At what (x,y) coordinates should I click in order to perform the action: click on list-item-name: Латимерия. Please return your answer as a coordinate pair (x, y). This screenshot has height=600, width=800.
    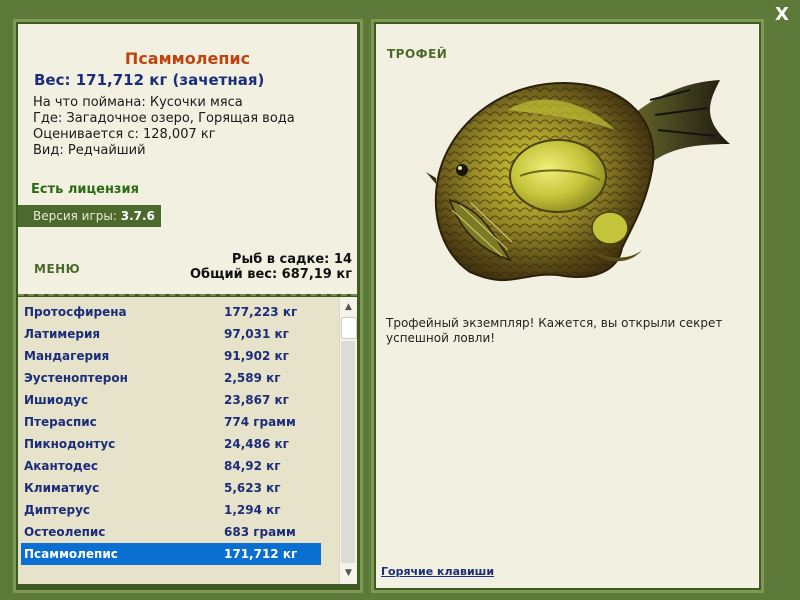
    Looking at the image, I should click on (62, 334).